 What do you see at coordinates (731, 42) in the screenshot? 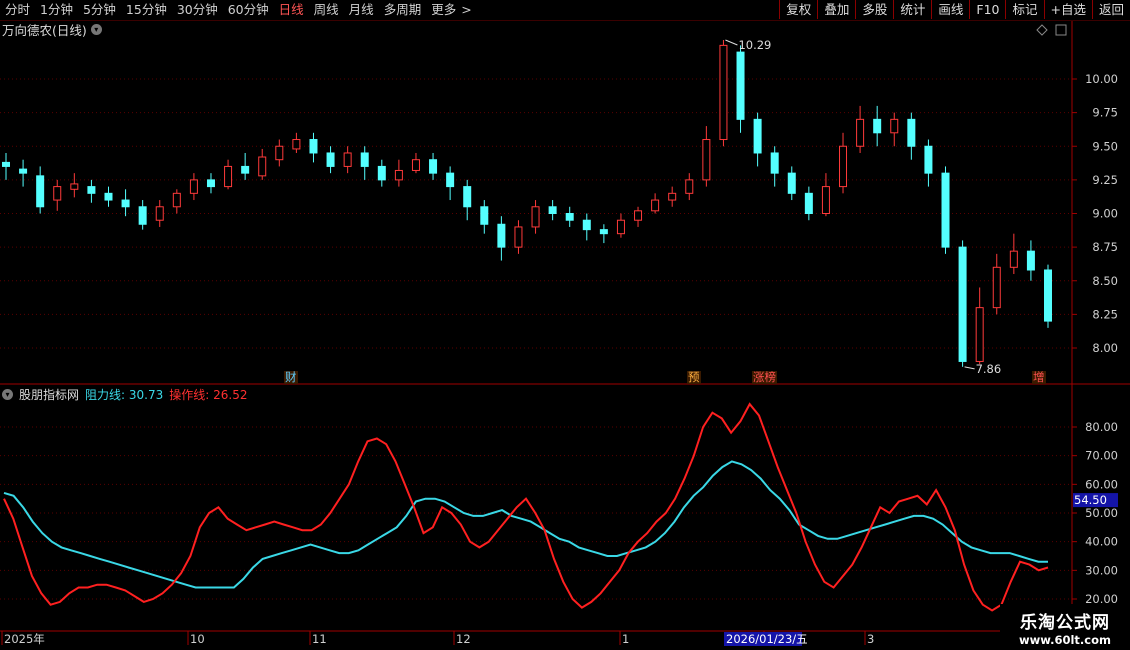
I see `high-pointer` at bounding box center [731, 42].